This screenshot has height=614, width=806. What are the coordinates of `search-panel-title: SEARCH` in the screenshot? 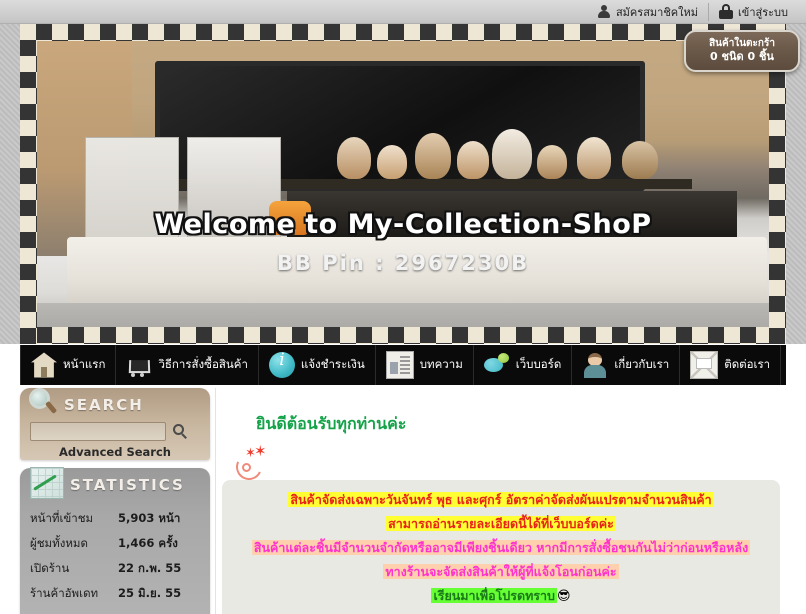 It's located at (104, 405).